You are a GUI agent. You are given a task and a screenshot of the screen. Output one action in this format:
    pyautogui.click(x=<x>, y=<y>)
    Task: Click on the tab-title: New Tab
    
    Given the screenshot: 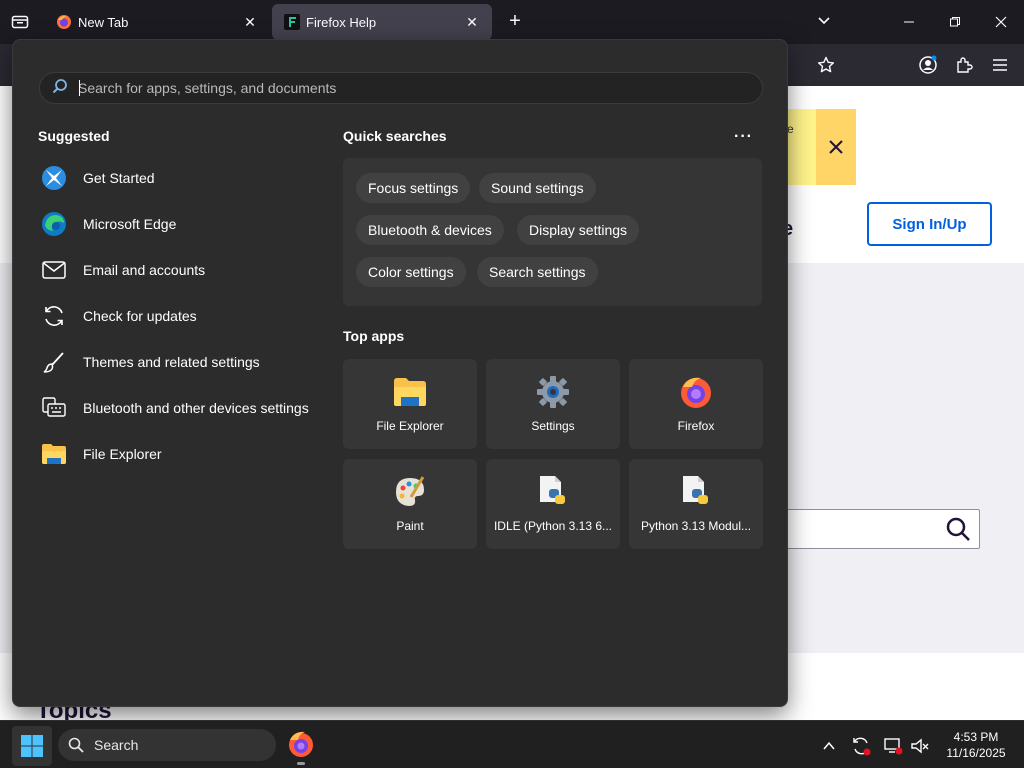 What is the action you would take?
    pyautogui.click(x=103, y=22)
    